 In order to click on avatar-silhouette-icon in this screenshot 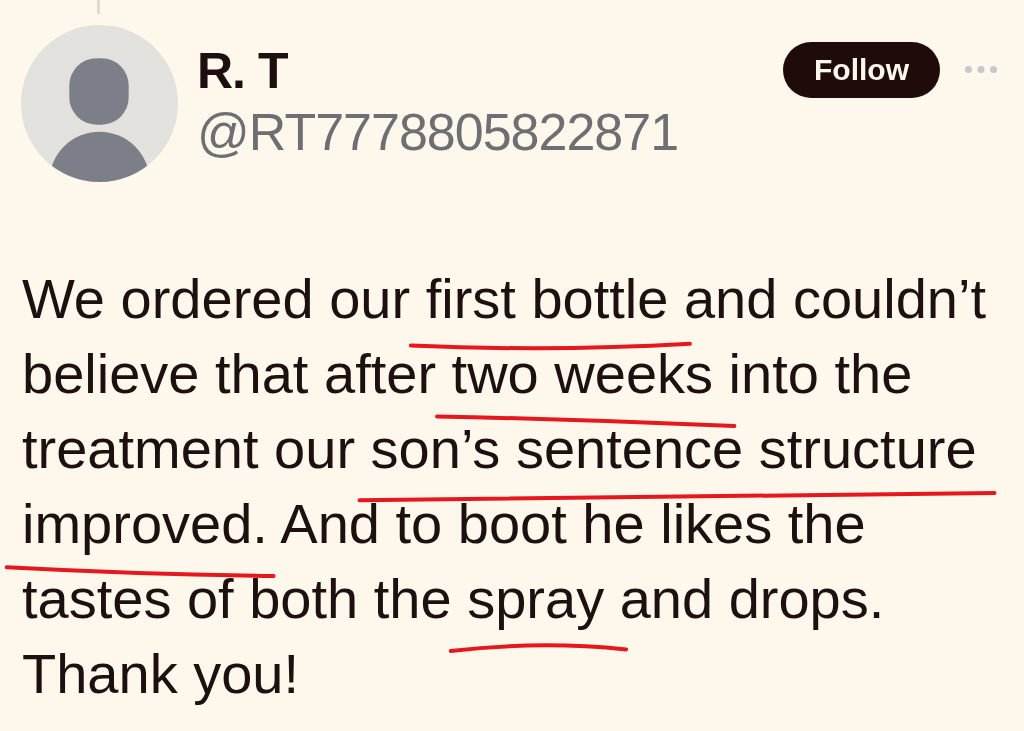, I will do `click(99, 103)`.